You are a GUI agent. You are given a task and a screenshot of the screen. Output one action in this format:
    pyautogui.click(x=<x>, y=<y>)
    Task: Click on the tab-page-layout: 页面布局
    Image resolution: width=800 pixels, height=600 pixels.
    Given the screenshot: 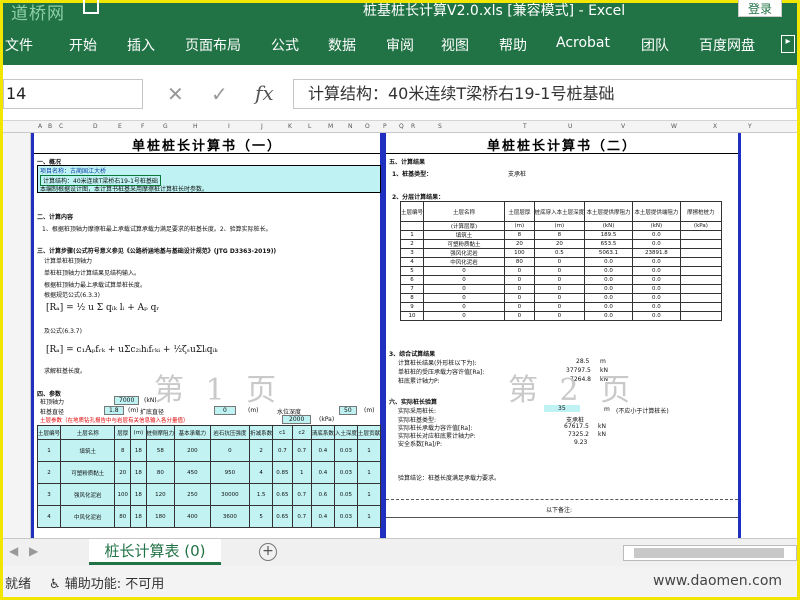 What is the action you would take?
    pyautogui.click(x=213, y=45)
    